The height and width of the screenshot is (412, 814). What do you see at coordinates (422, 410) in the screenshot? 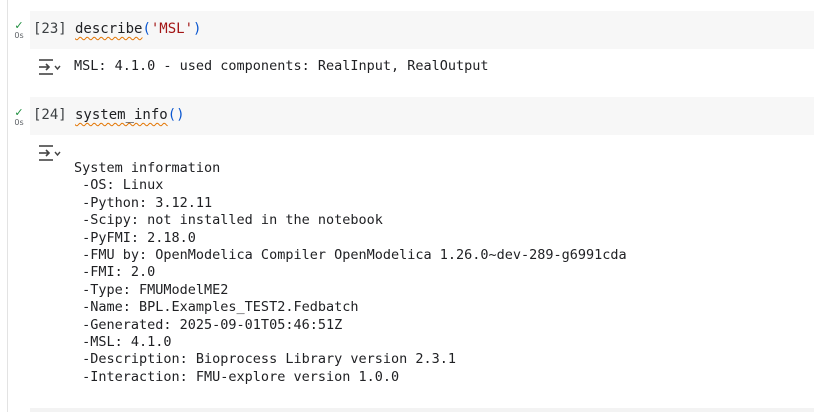
I see `next-cell-edge` at bounding box center [422, 410].